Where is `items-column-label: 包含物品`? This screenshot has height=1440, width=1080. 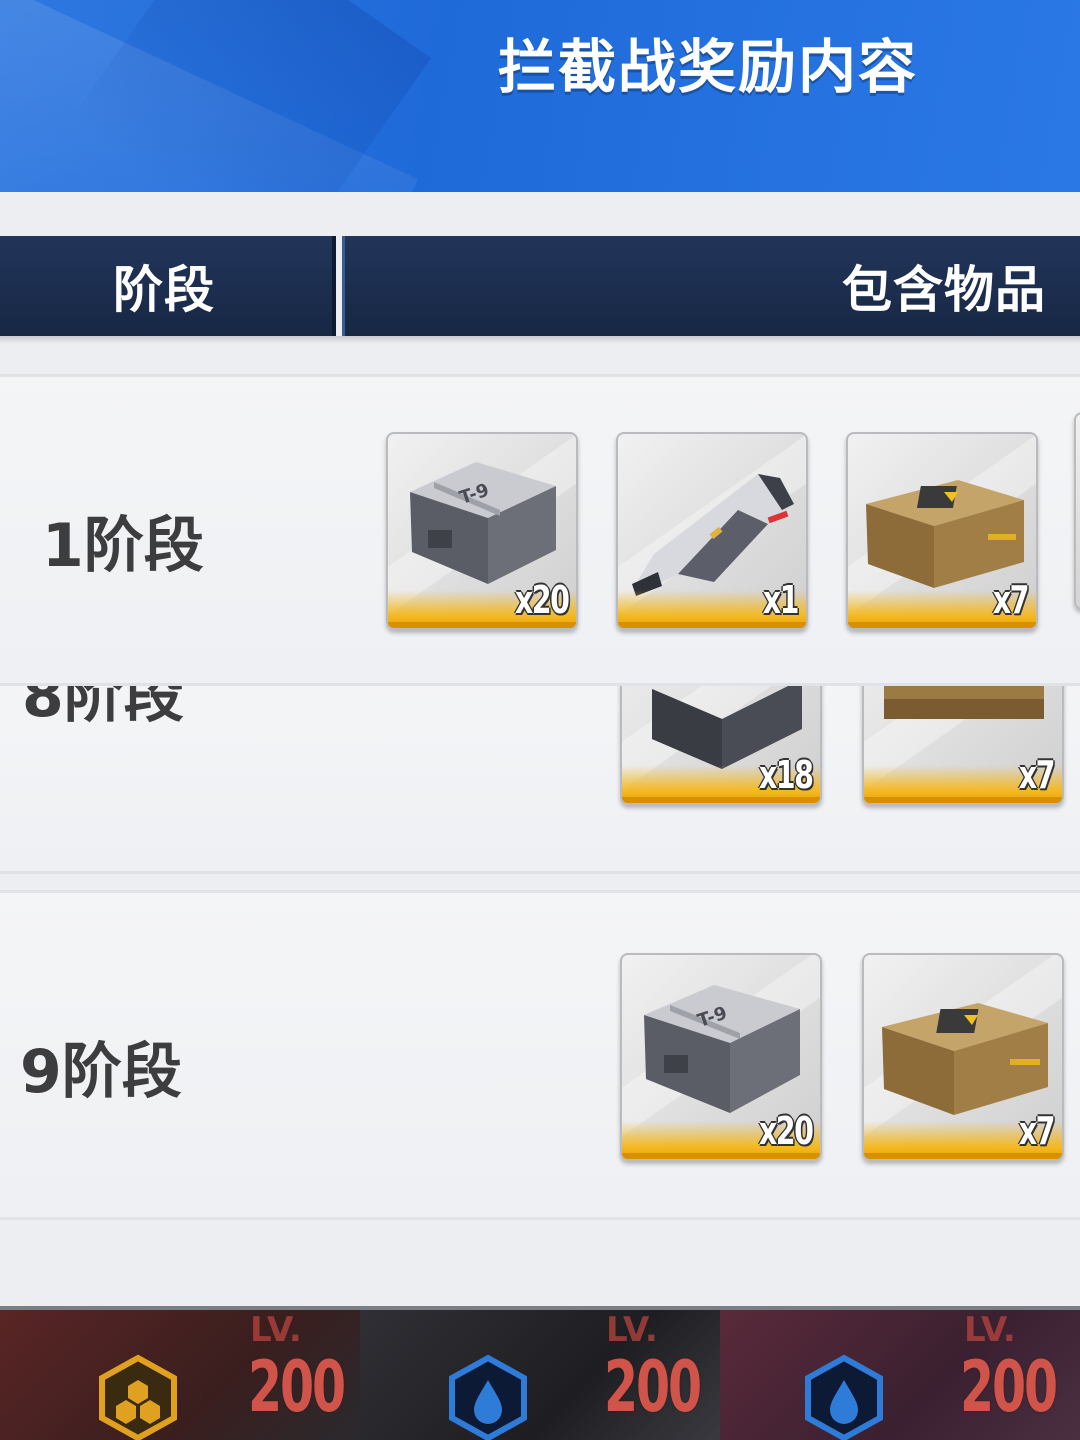 items-column-label: 包含物品 is located at coordinates (944, 290).